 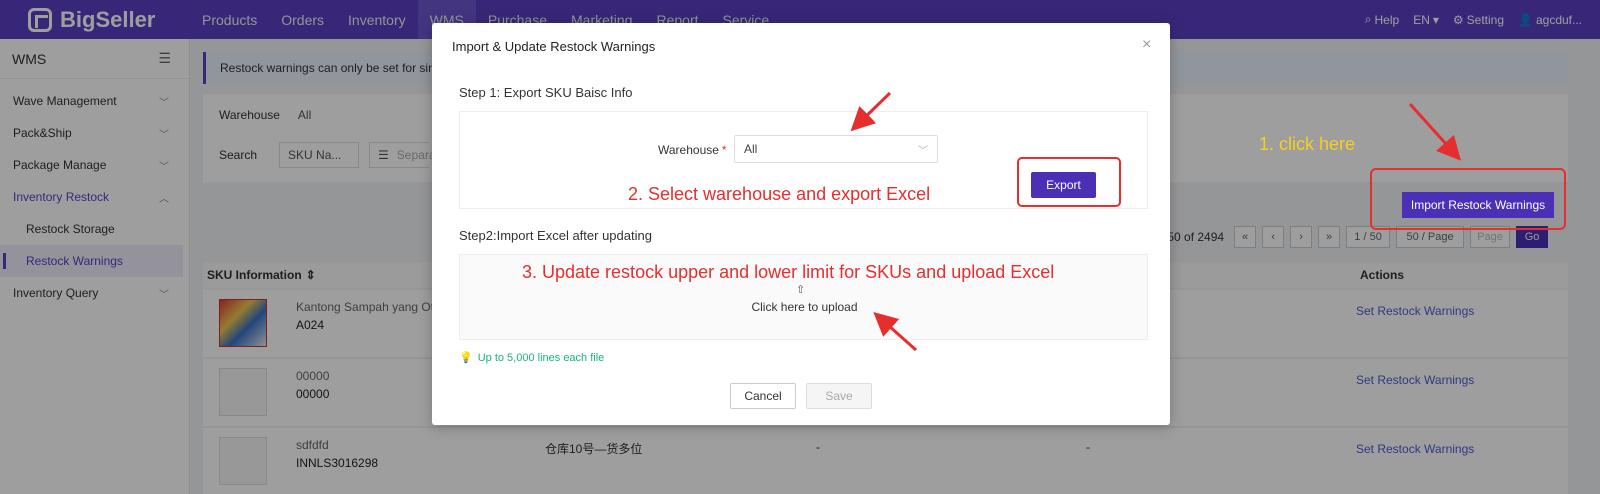 What do you see at coordinates (801, 290) in the screenshot?
I see `upload-icon: ⇧` at bounding box center [801, 290].